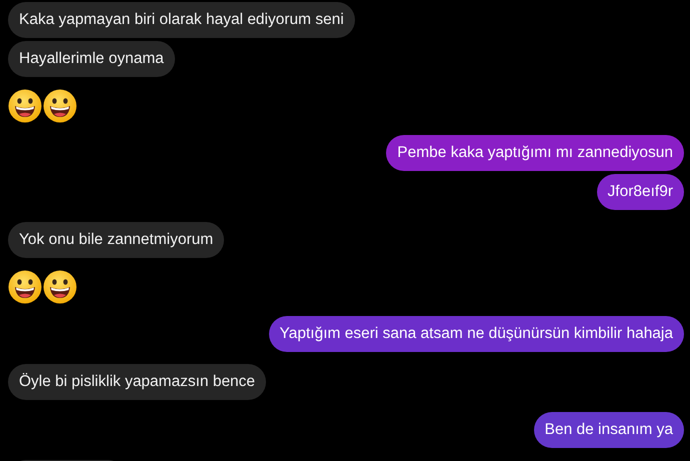  What do you see at coordinates (181, 20) in the screenshot?
I see `message-bubble: Kaka yapmayan biri olarak hayal ediyorum seni` at bounding box center [181, 20].